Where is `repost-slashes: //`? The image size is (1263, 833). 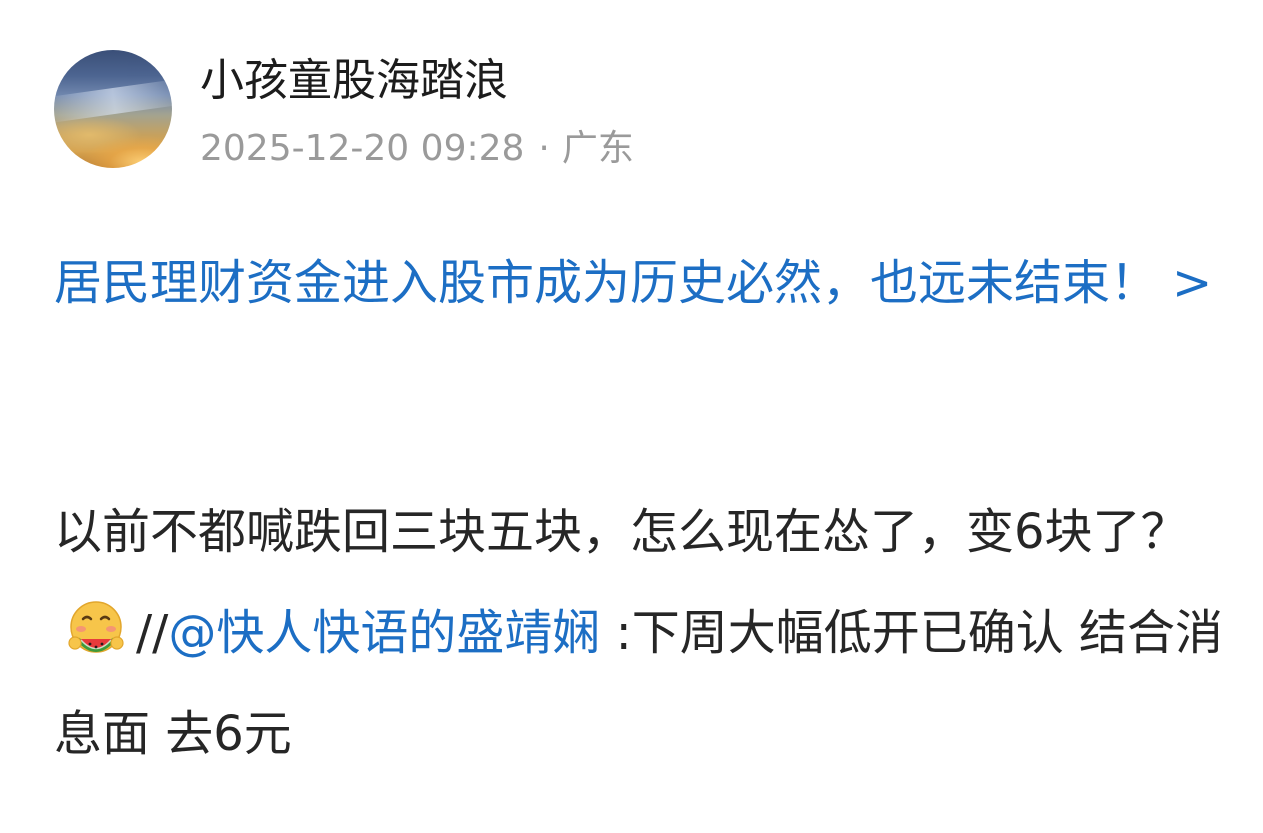
repost-slashes: // is located at coordinates (152, 633).